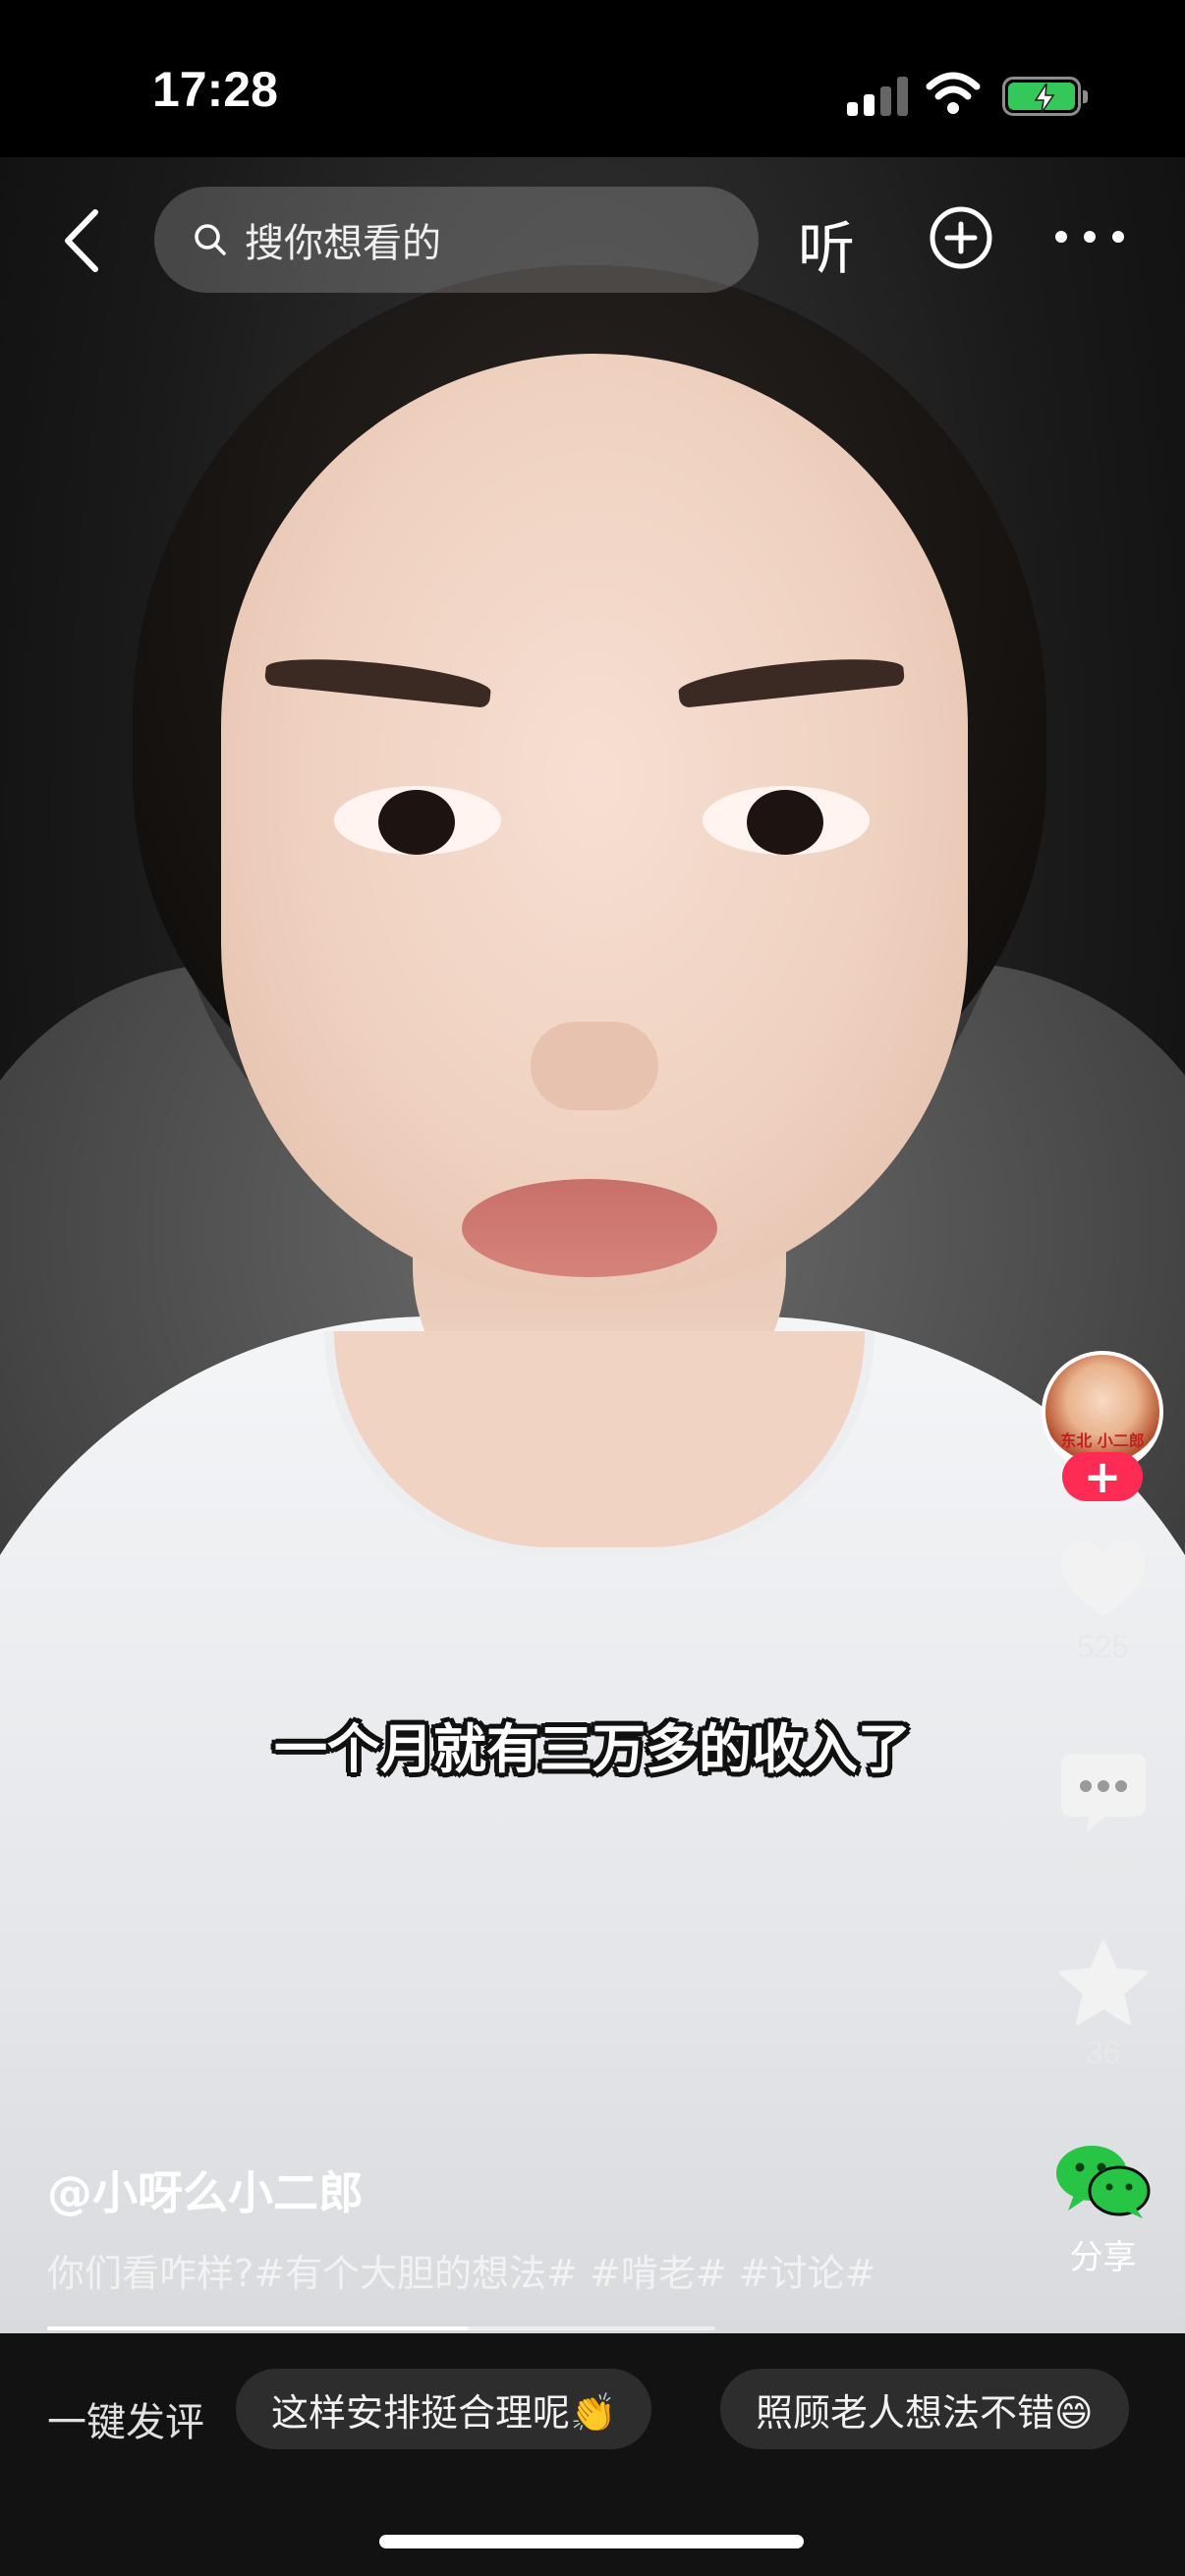  What do you see at coordinates (594, 1066) in the screenshot?
I see `nose` at bounding box center [594, 1066].